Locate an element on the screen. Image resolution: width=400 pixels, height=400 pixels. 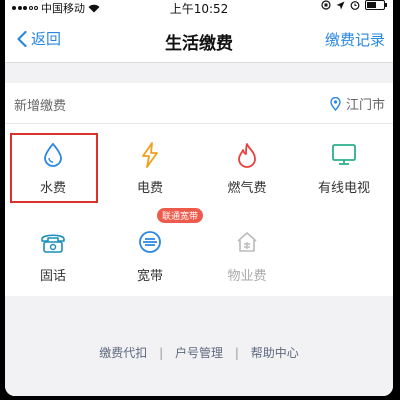
electricity-fee-label: 电费 is located at coordinates (149, 188).